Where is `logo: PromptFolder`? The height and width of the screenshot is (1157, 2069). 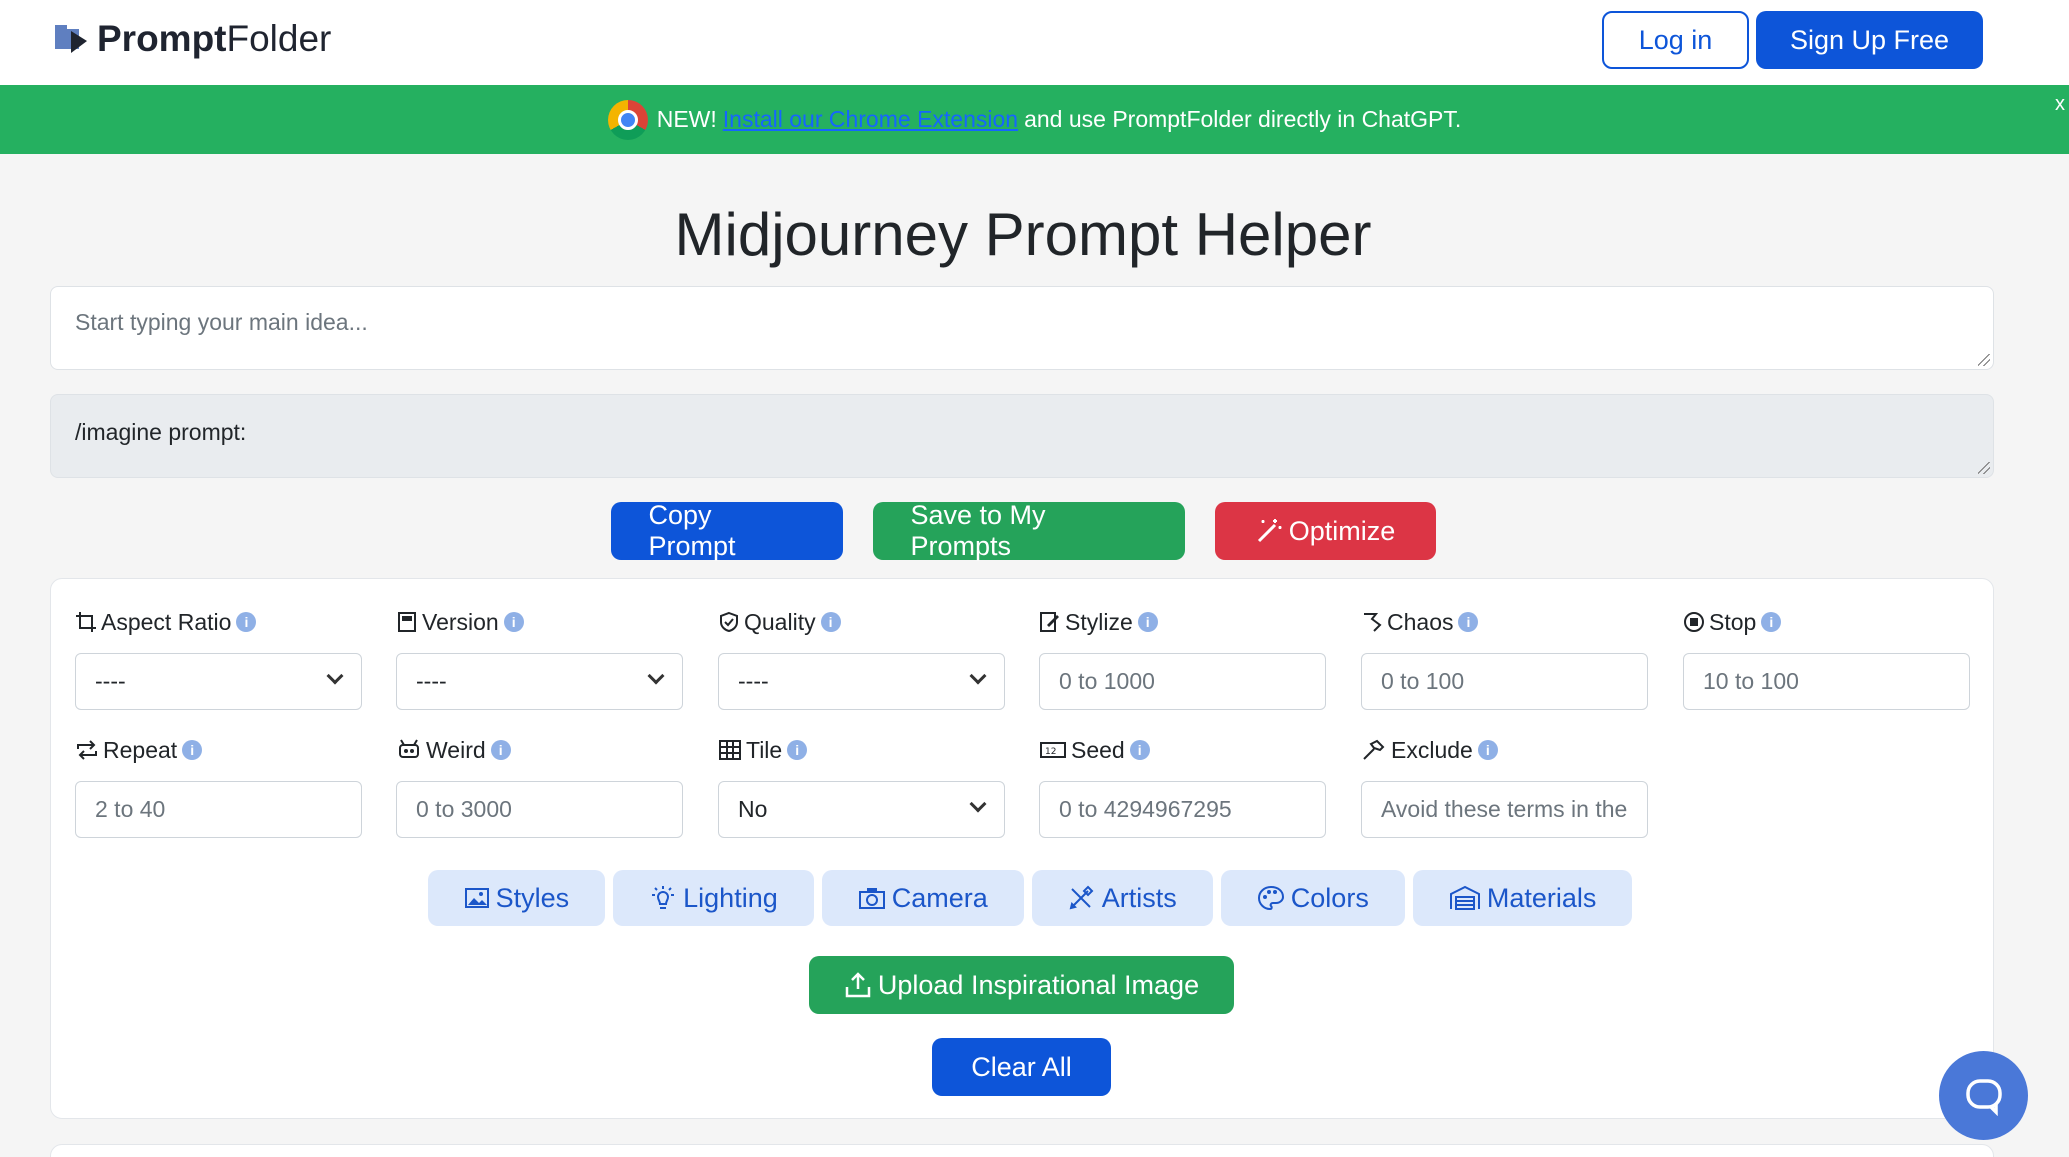
logo: PromptFolder is located at coordinates (192, 39).